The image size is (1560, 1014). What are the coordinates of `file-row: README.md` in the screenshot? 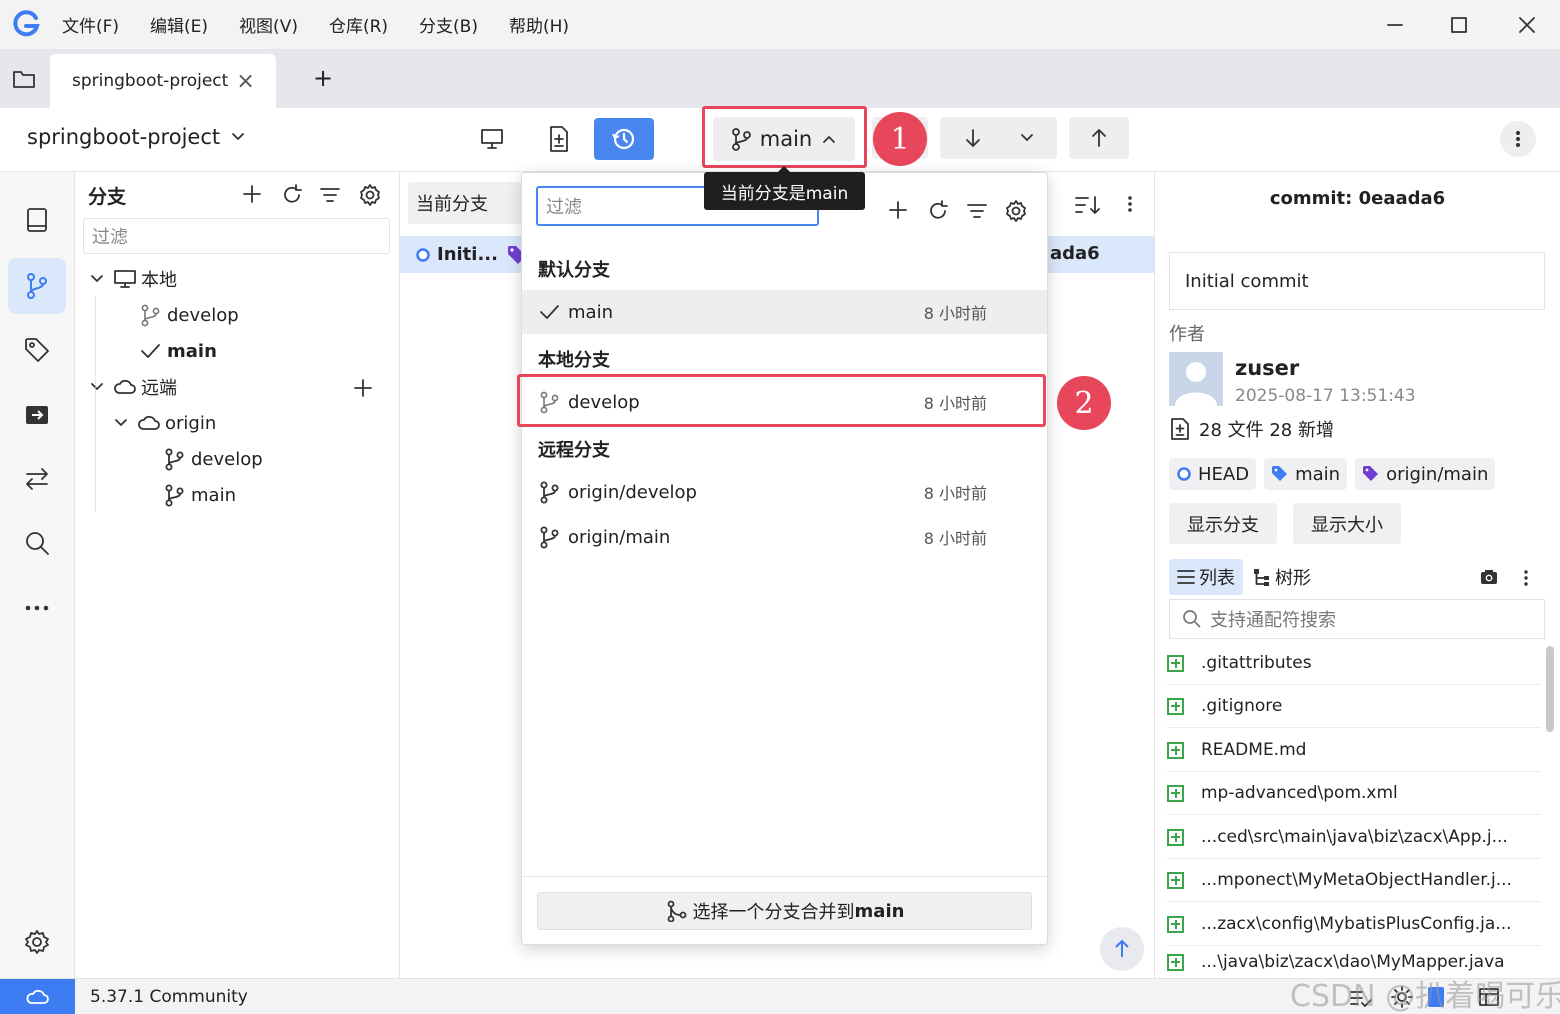 It's located at (1354, 750).